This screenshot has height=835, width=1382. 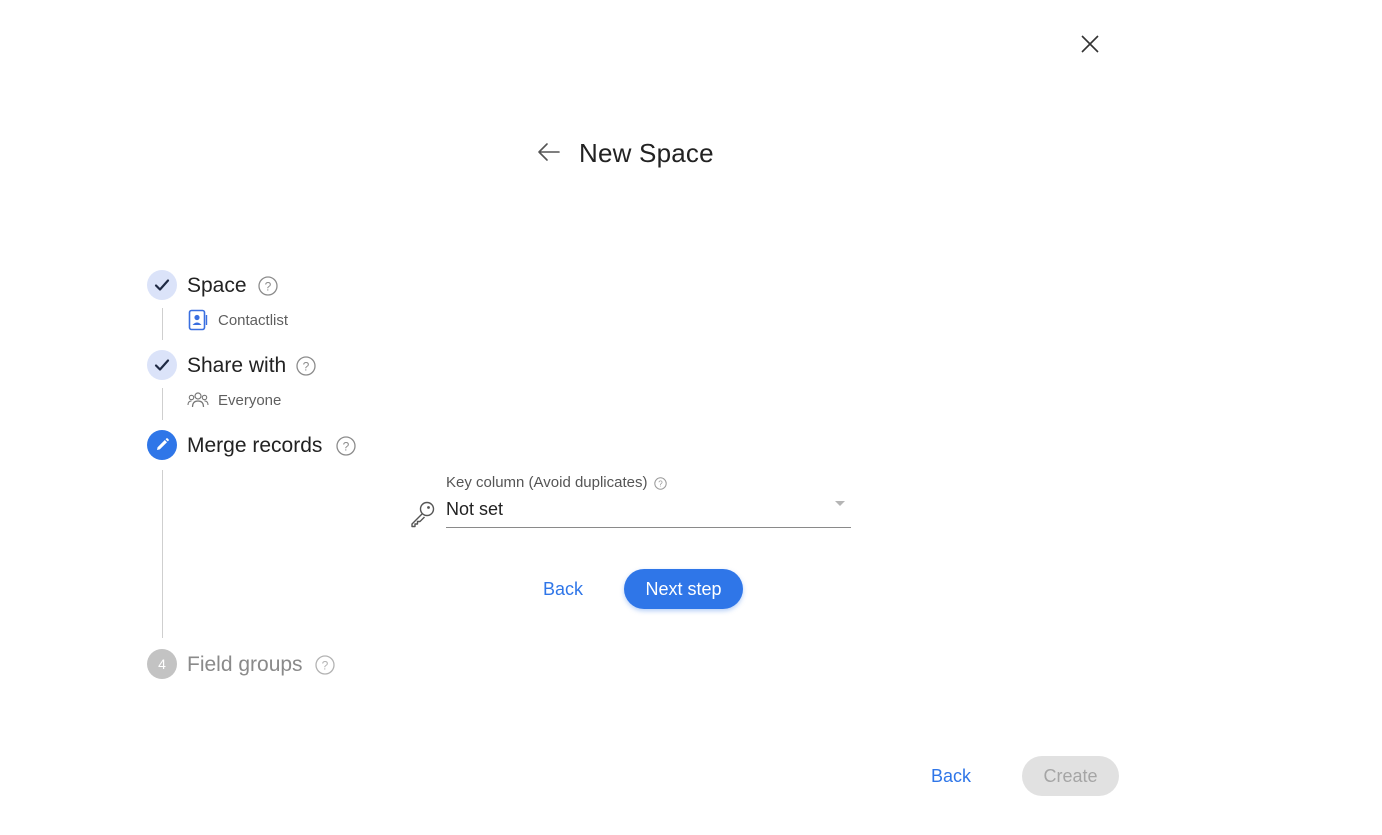 What do you see at coordinates (254, 446) in the screenshot?
I see `step-3-title: Merge records` at bounding box center [254, 446].